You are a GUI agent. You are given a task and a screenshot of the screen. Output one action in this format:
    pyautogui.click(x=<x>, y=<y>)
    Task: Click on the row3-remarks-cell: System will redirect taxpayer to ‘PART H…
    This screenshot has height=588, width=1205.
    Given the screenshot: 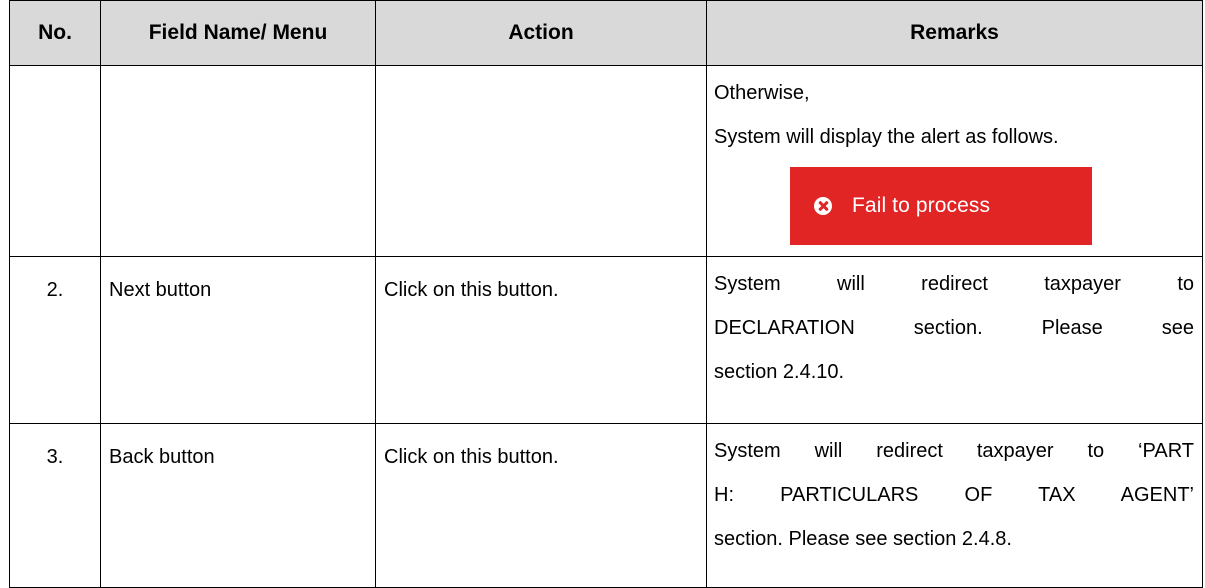 What is the action you would take?
    pyautogui.click(x=954, y=505)
    